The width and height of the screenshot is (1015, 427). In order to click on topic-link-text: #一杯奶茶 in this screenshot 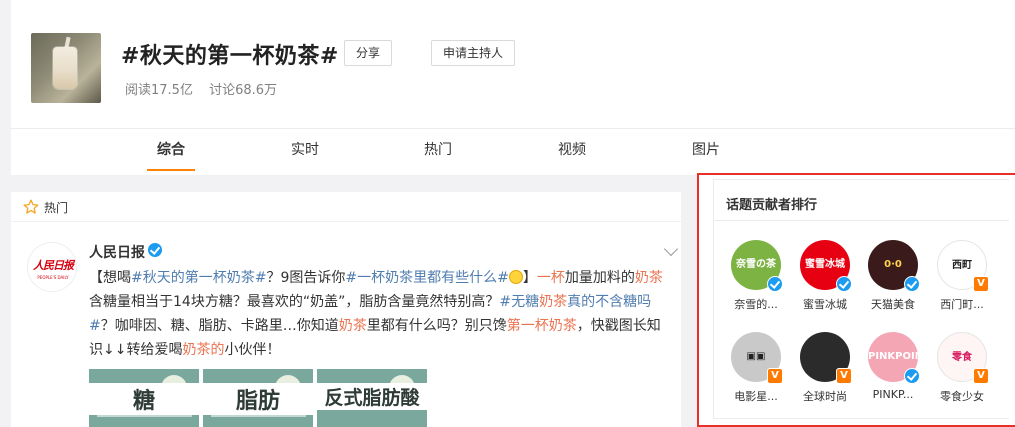, I will do `click(379, 278)`.